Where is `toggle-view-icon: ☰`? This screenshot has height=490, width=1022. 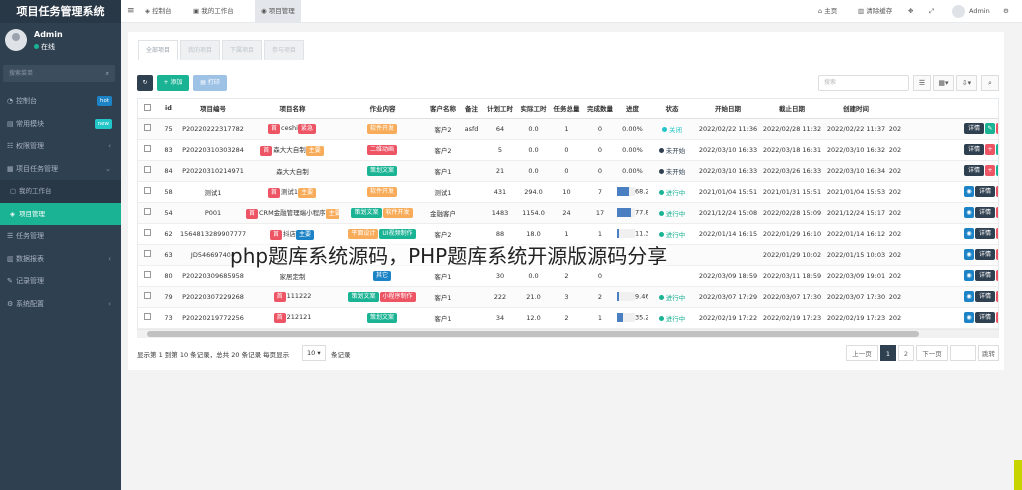 toggle-view-icon: ☰ is located at coordinates (922, 83).